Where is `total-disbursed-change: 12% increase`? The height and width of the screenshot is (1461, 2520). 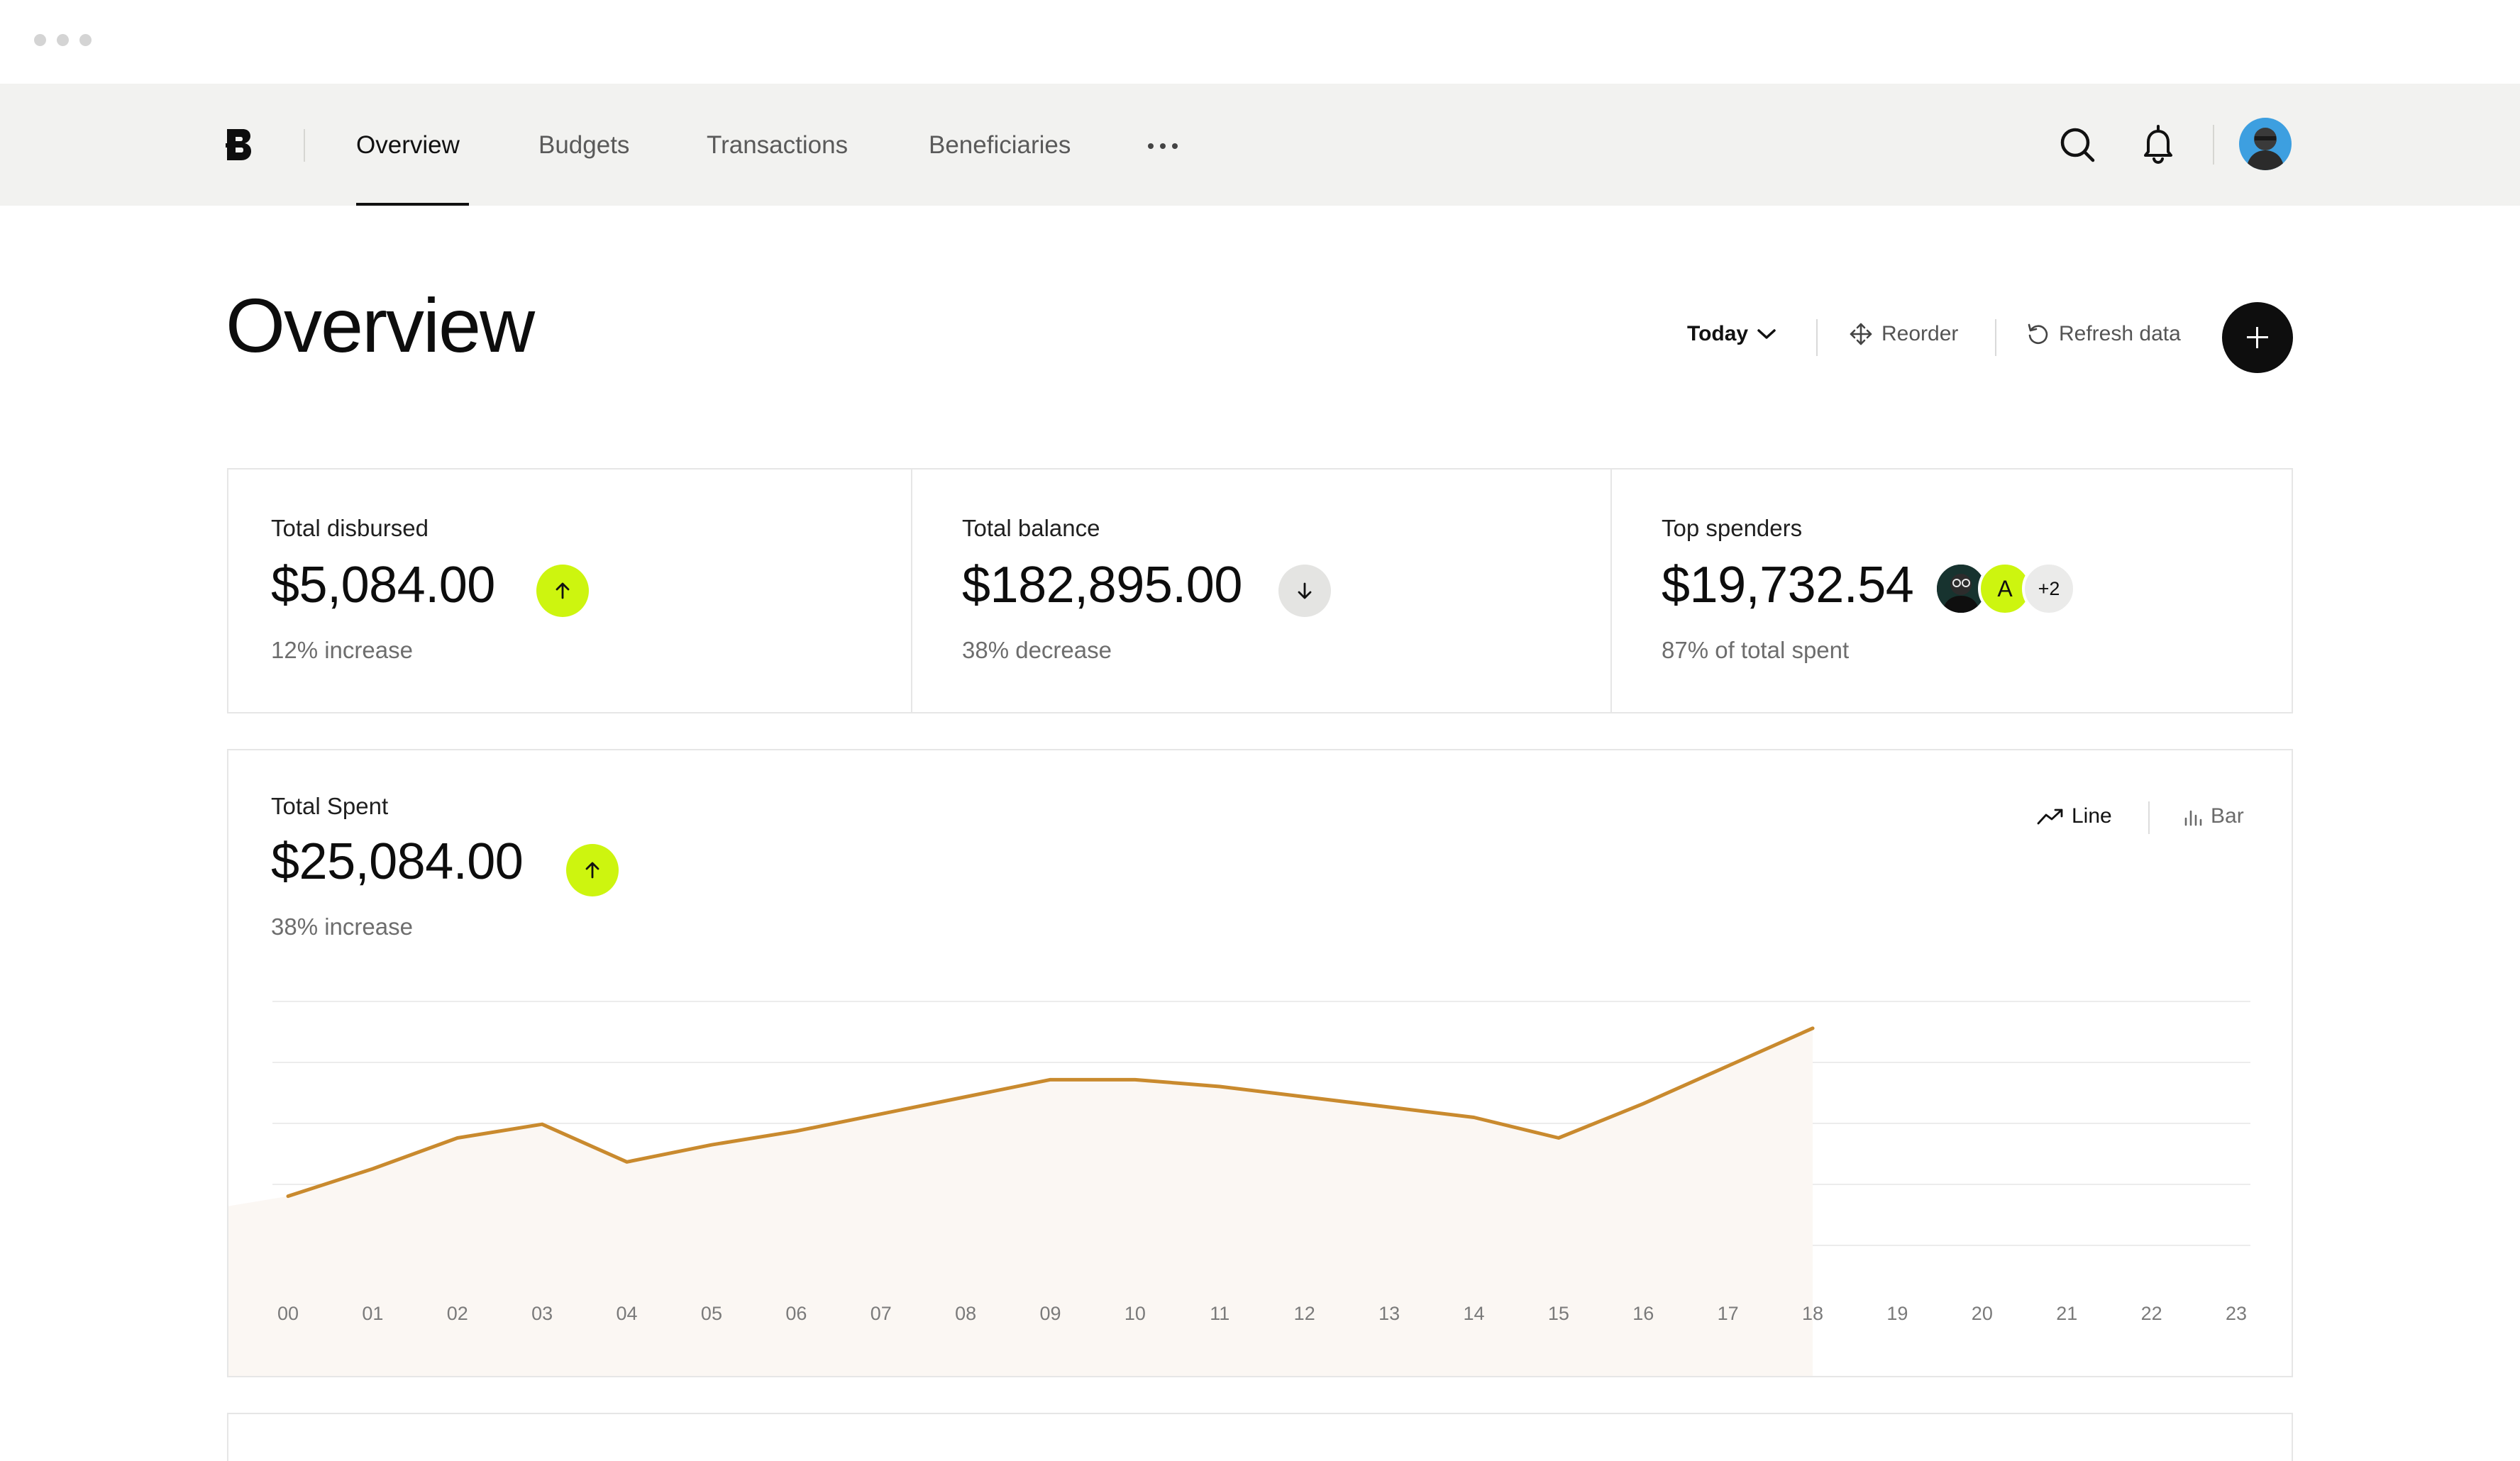 total-disbursed-change: 12% increase is located at coordinates (342, 650).